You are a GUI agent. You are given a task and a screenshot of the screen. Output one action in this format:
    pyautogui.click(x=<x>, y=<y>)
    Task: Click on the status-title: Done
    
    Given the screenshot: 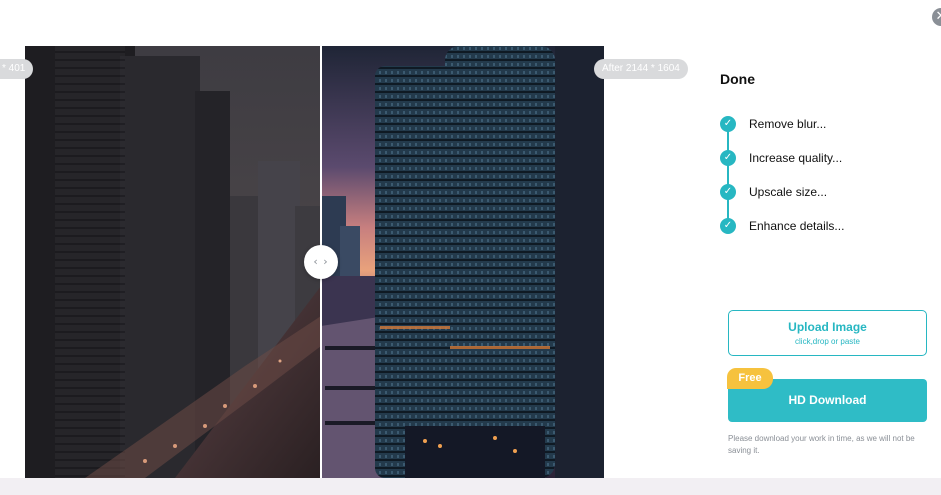 What is the action you would take?
    pyautogui.click(x=737, y=79)
    